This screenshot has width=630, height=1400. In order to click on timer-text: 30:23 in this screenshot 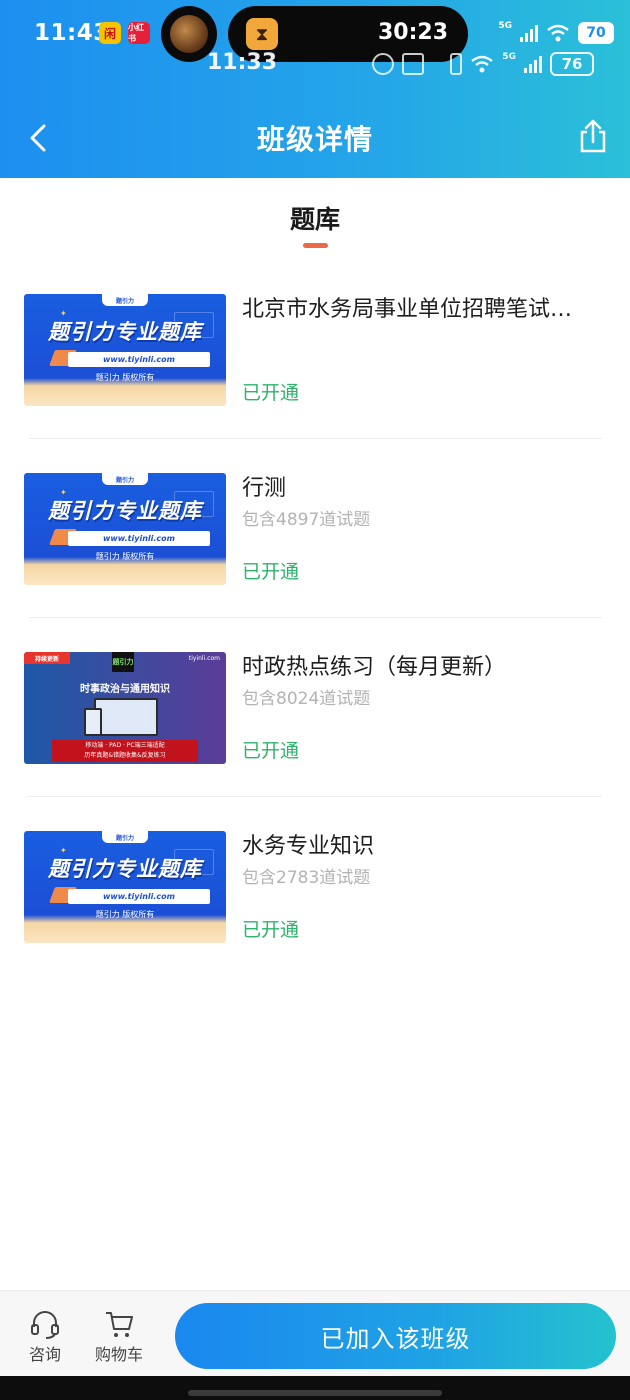, I will do `click(412, 32)`.